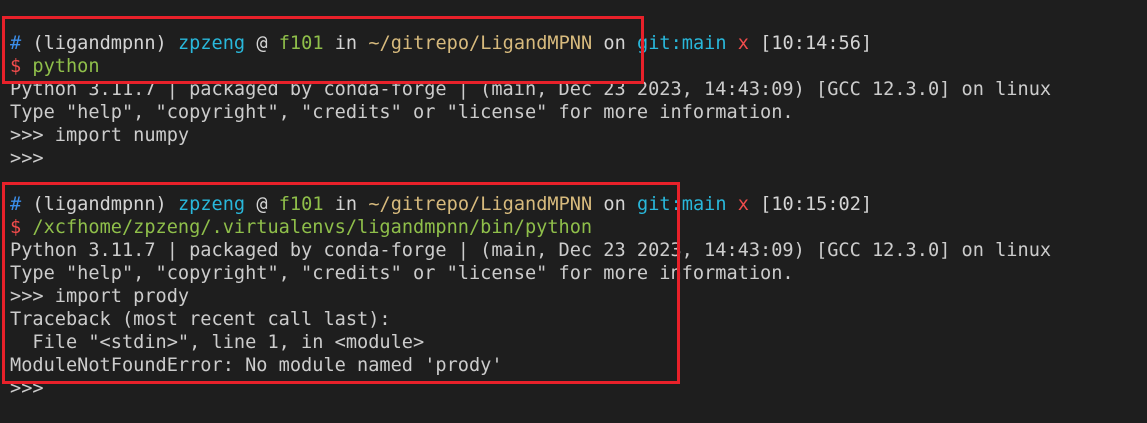 This screenshot has height=423, width=1147. Describe the element at coordinates (100, 135) in the screenshot. I see `repl-input-line: >>> import numpy` at that location.